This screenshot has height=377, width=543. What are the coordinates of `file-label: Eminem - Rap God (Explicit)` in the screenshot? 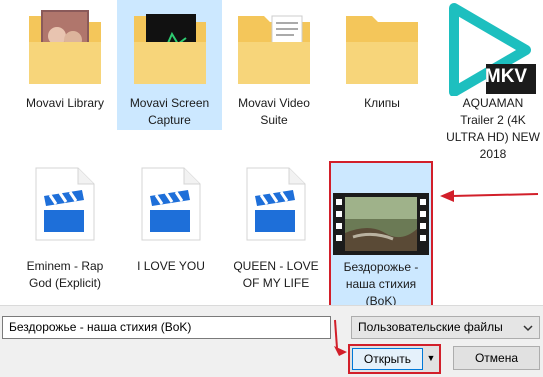 It's located at (65, 274).